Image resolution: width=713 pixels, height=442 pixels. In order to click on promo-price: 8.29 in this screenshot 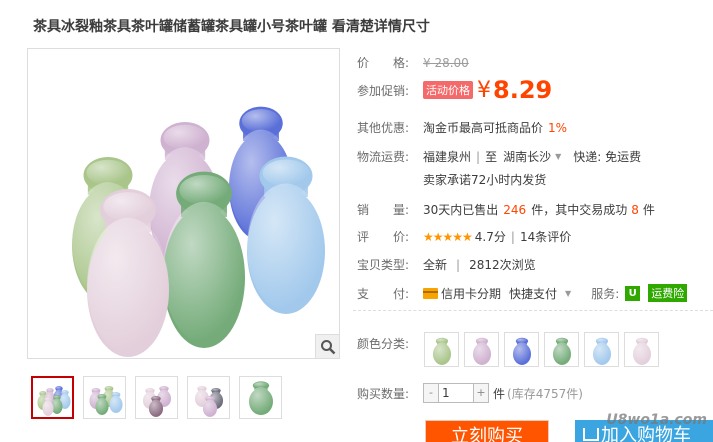, I will do `click(523, 90)`.